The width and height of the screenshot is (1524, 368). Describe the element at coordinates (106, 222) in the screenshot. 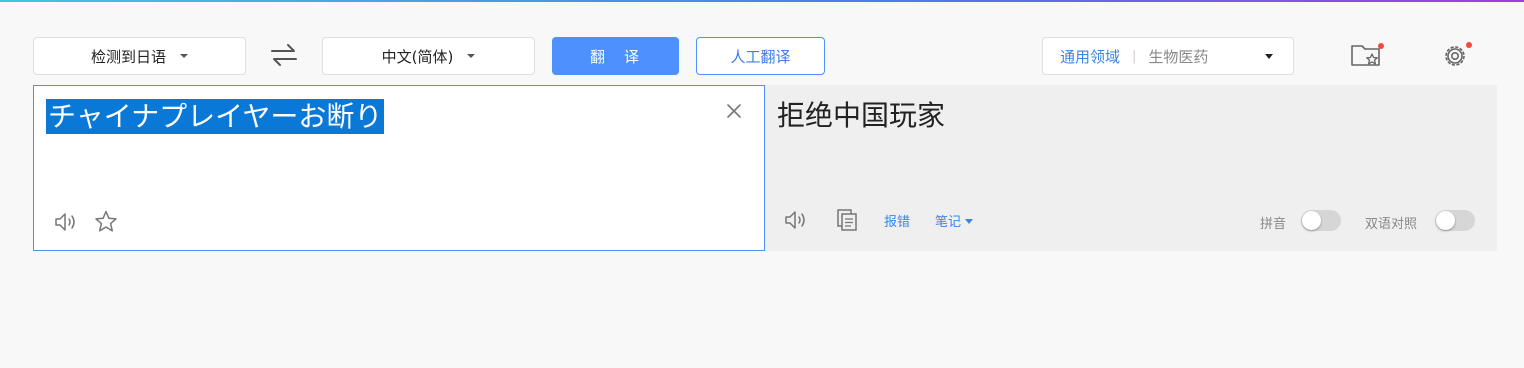

I see `star-icon` at that location.